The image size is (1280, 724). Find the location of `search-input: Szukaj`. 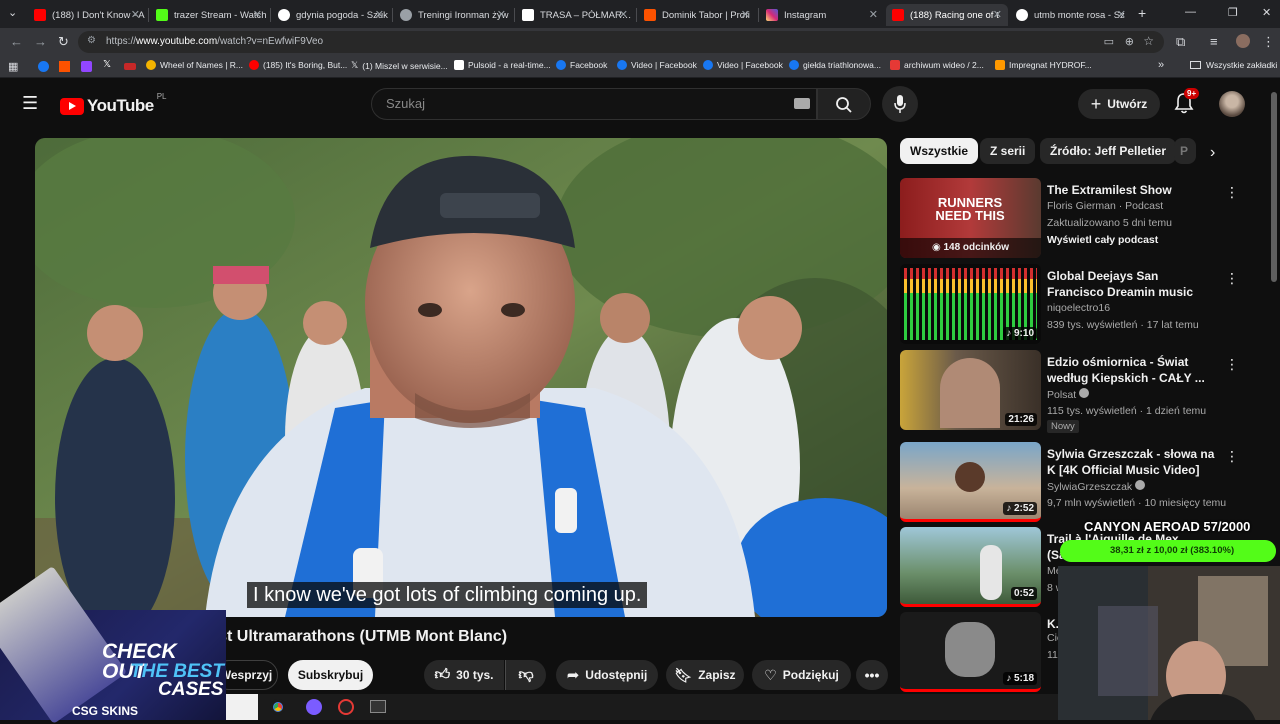

search-input: Szukaj is located at coordinates (594, 104).